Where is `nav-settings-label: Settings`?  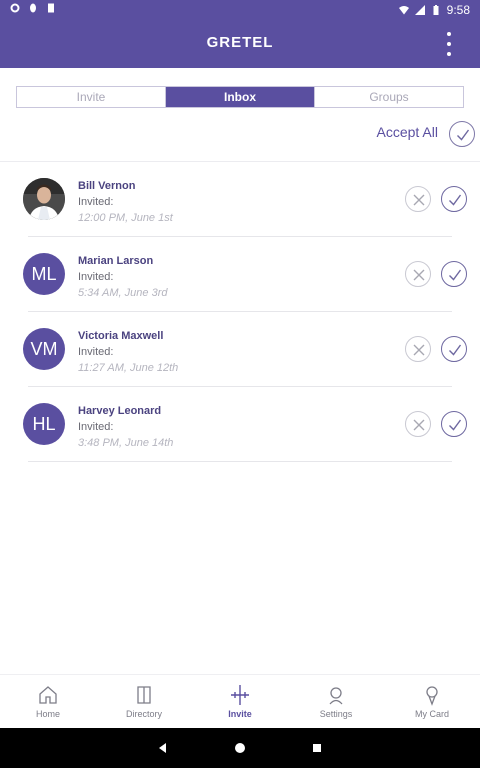
nav-settings-label: Settings is located at coordinates (336, 714).